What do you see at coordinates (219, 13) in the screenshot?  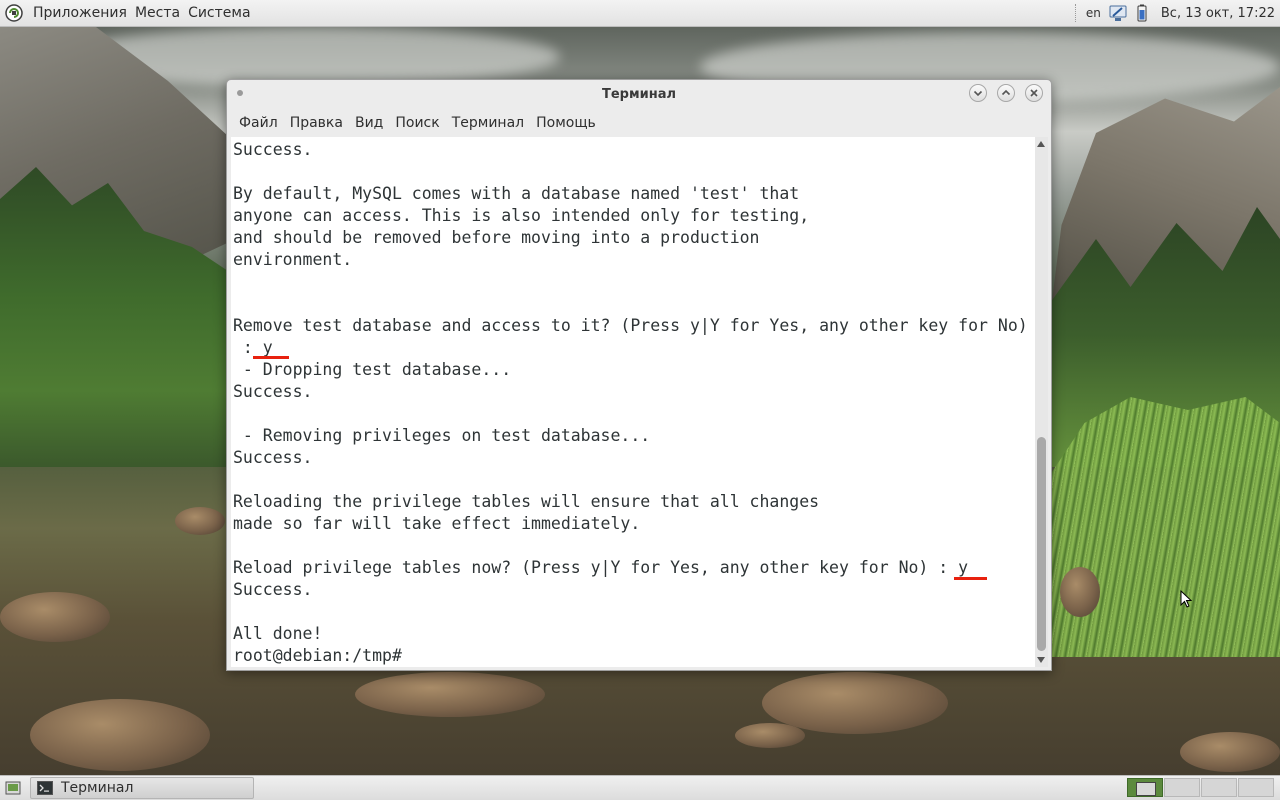 I see `menu-system: Система` at bounding box center [219, 13].